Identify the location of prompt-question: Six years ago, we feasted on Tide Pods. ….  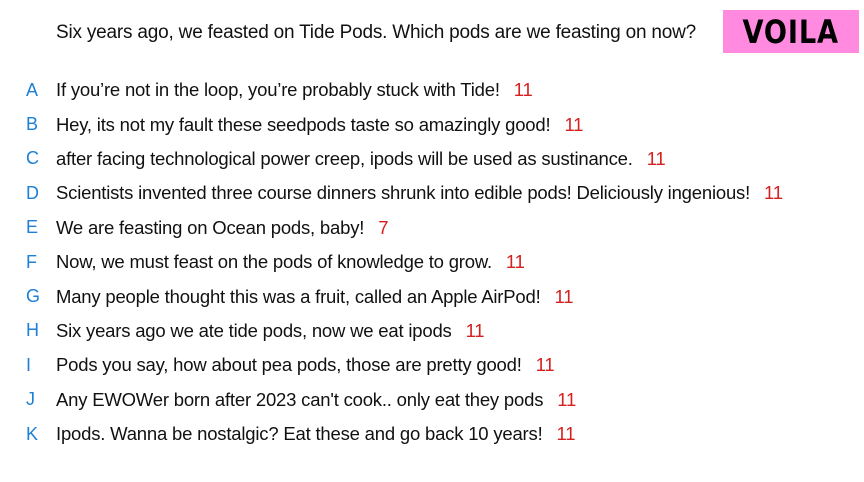
(376, 32).